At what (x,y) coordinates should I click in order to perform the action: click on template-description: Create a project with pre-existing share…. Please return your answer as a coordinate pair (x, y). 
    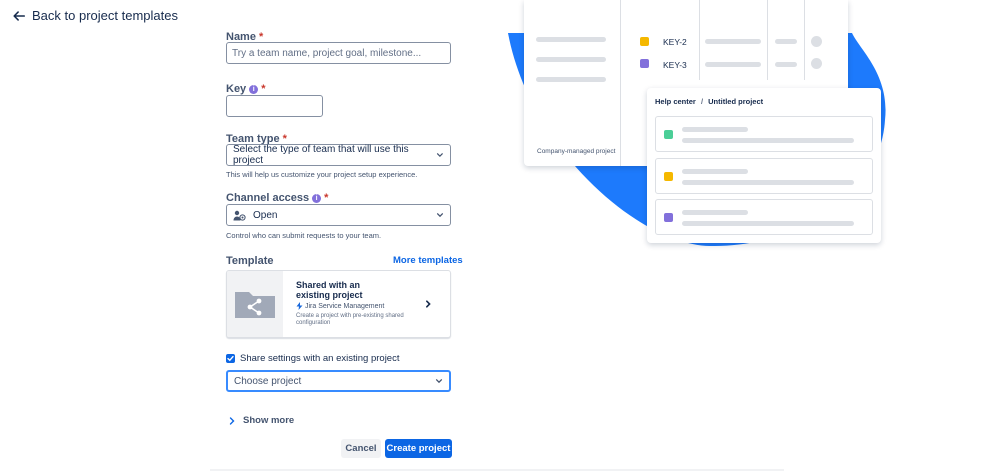
    Looking at the image, I should click on (350, 319).